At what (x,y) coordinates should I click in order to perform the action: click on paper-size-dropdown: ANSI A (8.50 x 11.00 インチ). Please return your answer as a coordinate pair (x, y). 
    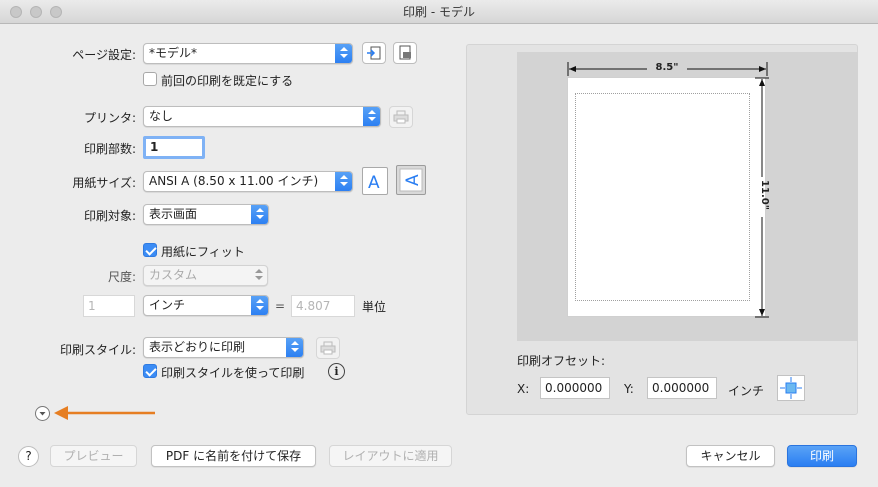
    Looking at the image, I should click on (248, 181).